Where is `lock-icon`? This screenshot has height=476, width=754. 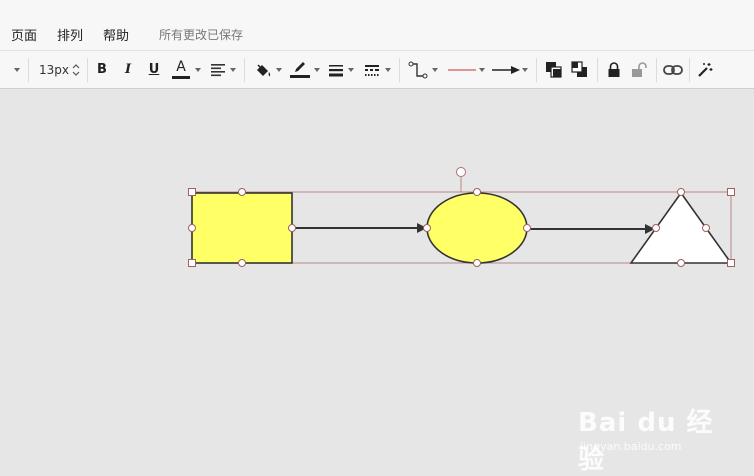 lock-icon is located at coordinates (614, 69).